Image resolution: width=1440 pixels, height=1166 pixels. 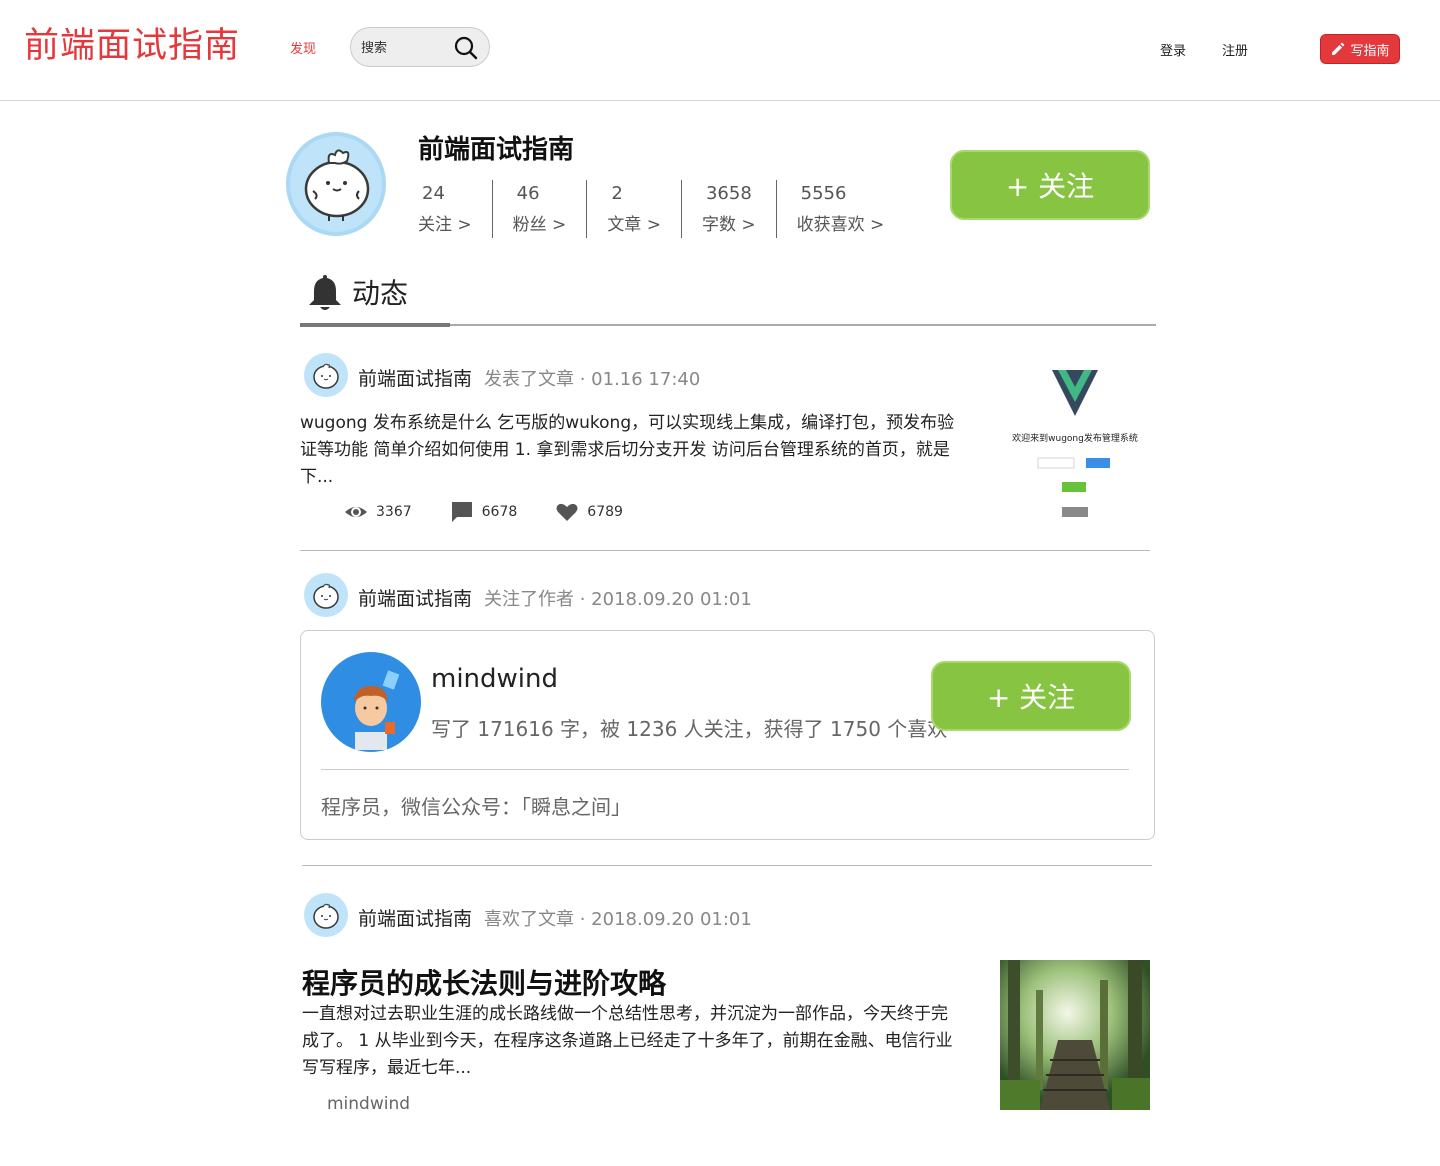 What do you see at coordinates (840, 225) in the screenshot?
I see `stat-label: 收获喜欢 >` at bounding box center [840, 225].